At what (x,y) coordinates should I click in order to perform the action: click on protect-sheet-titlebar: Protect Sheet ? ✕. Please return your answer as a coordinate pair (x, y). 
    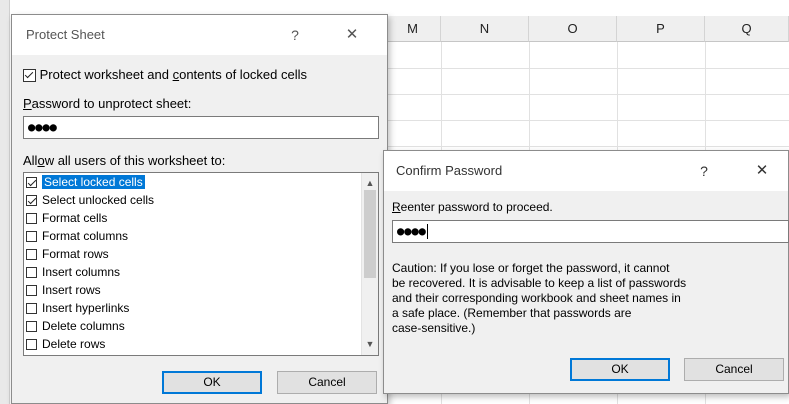
    Looking at the image, I should click on (199, 35).